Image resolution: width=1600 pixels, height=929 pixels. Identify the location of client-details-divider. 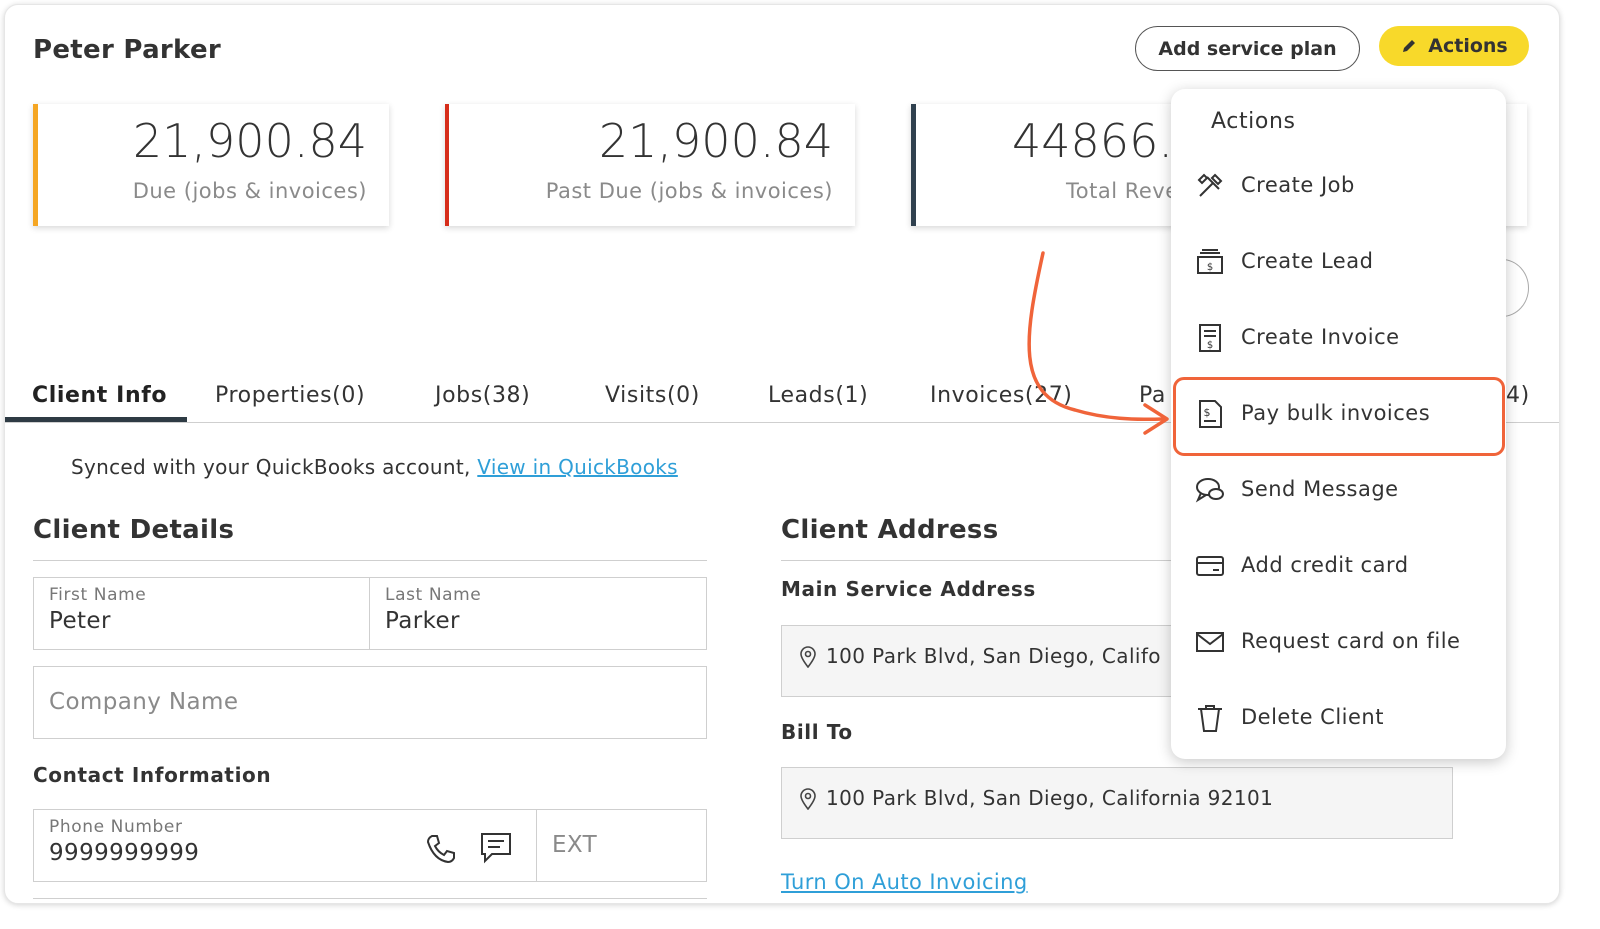
(370, 560).